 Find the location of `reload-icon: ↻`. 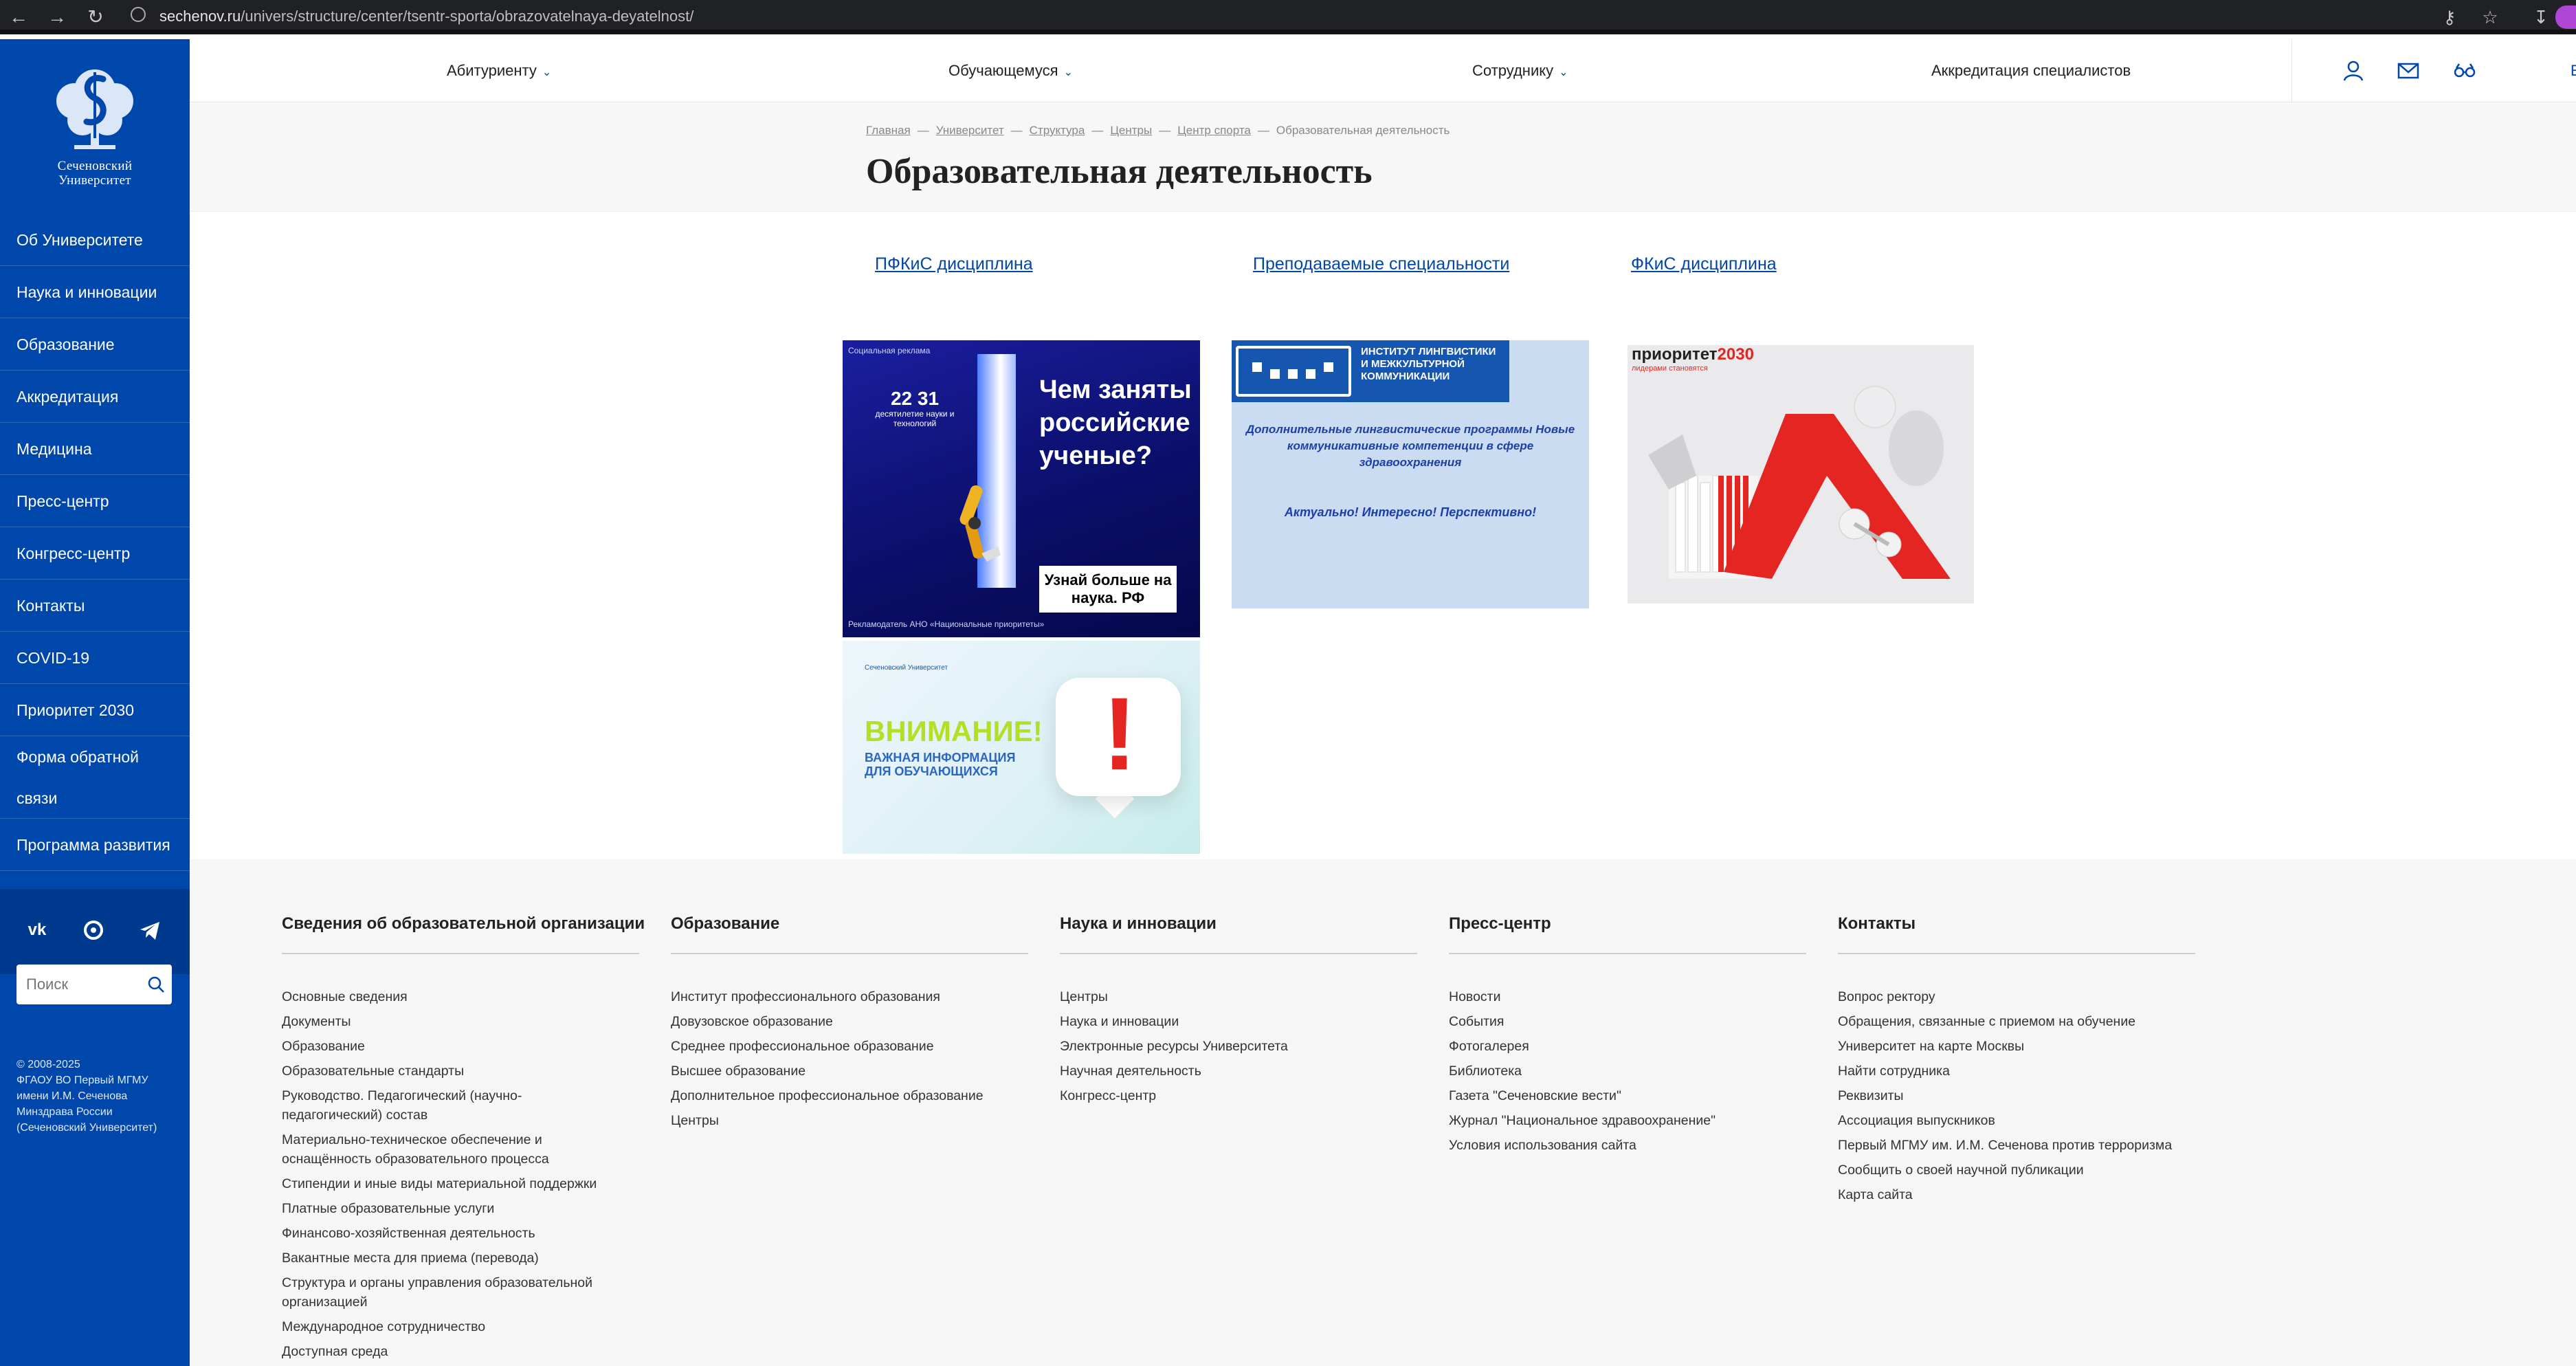

reload-icon: ↻ is located at coordinates (95, 17).